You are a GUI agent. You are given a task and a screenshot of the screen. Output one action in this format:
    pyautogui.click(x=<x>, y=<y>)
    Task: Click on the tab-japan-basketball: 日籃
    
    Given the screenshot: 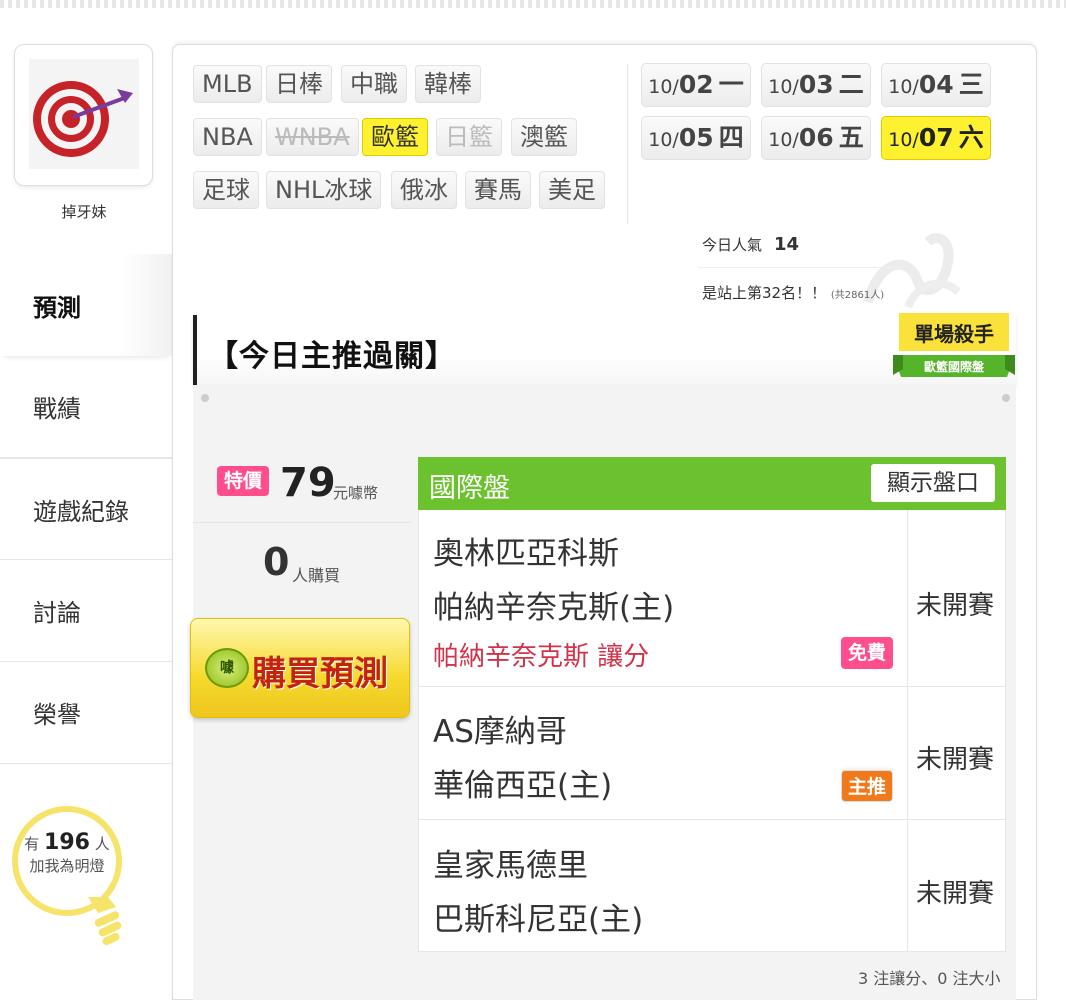 What is the action you would take?
    pyautogui.click(x=469, y=137)
    